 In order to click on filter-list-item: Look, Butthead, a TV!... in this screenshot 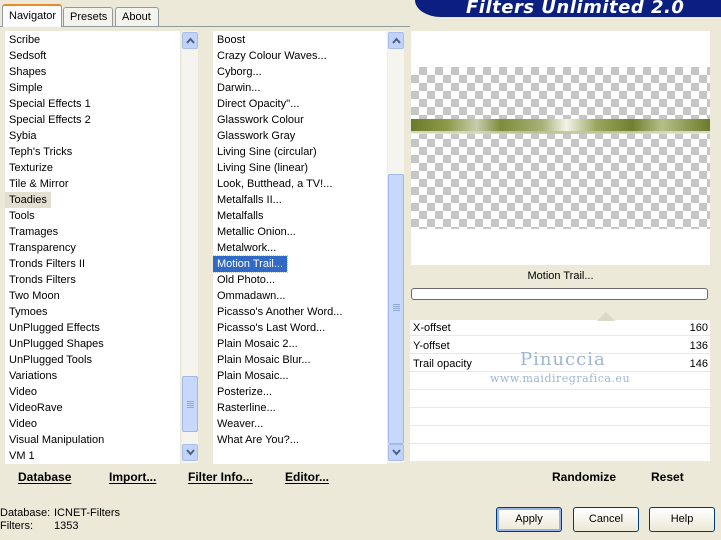, I will do `click(300, 184)`.